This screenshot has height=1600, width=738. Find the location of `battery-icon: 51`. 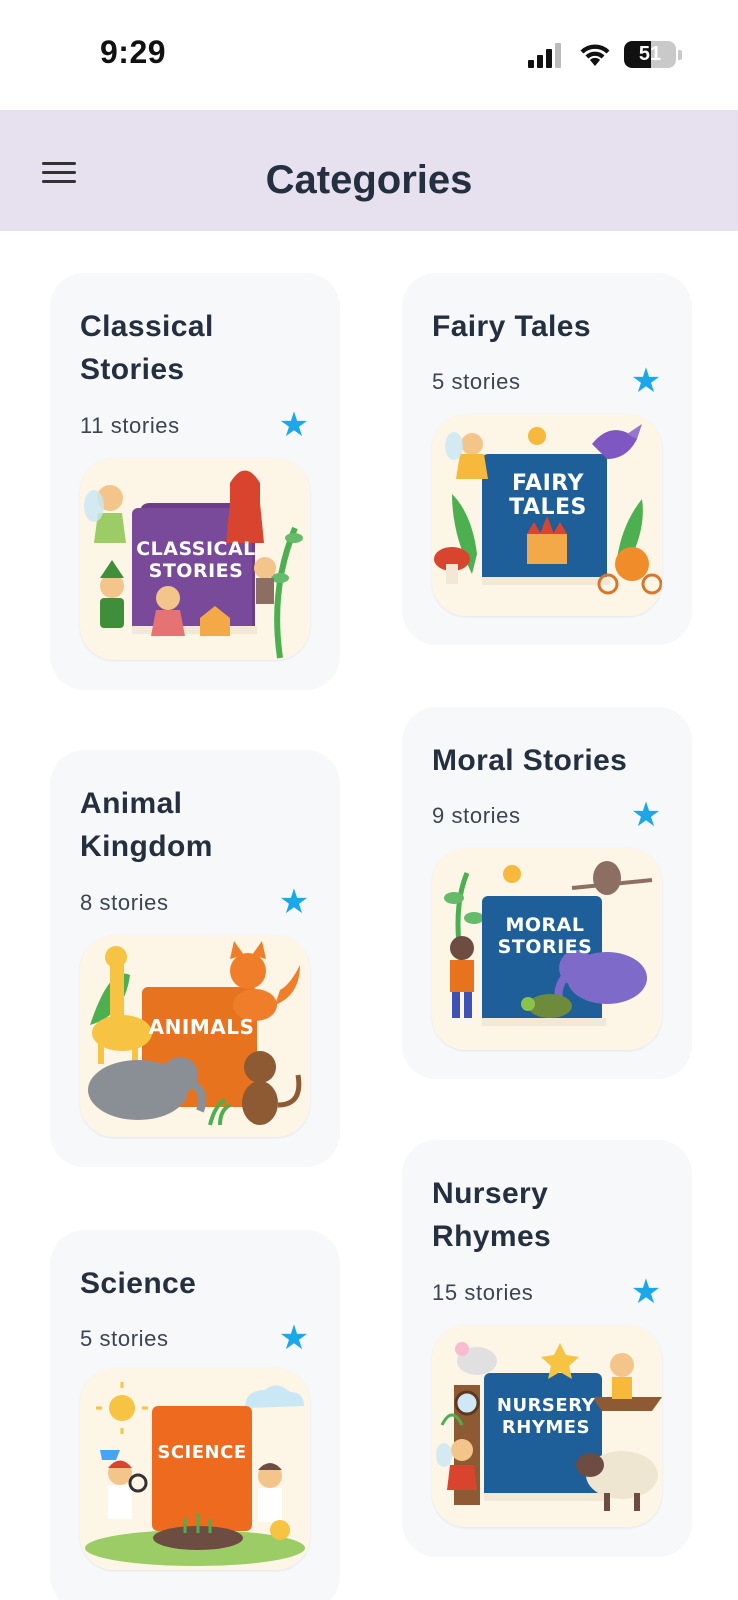

battery-icon: 51 is located at coordinates (650, 54).